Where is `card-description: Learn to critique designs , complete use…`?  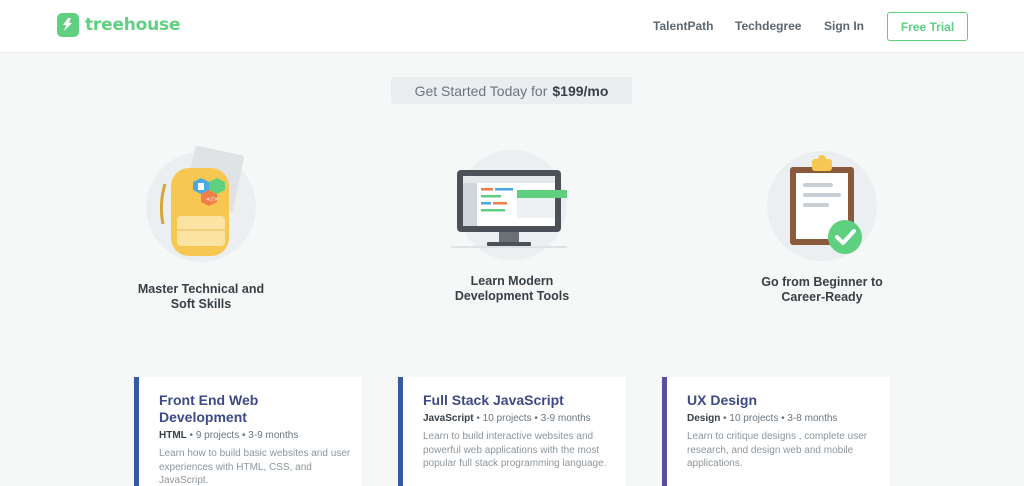 card-description: Learn to critique designs , complete use… is located at coordinates (777, 450).